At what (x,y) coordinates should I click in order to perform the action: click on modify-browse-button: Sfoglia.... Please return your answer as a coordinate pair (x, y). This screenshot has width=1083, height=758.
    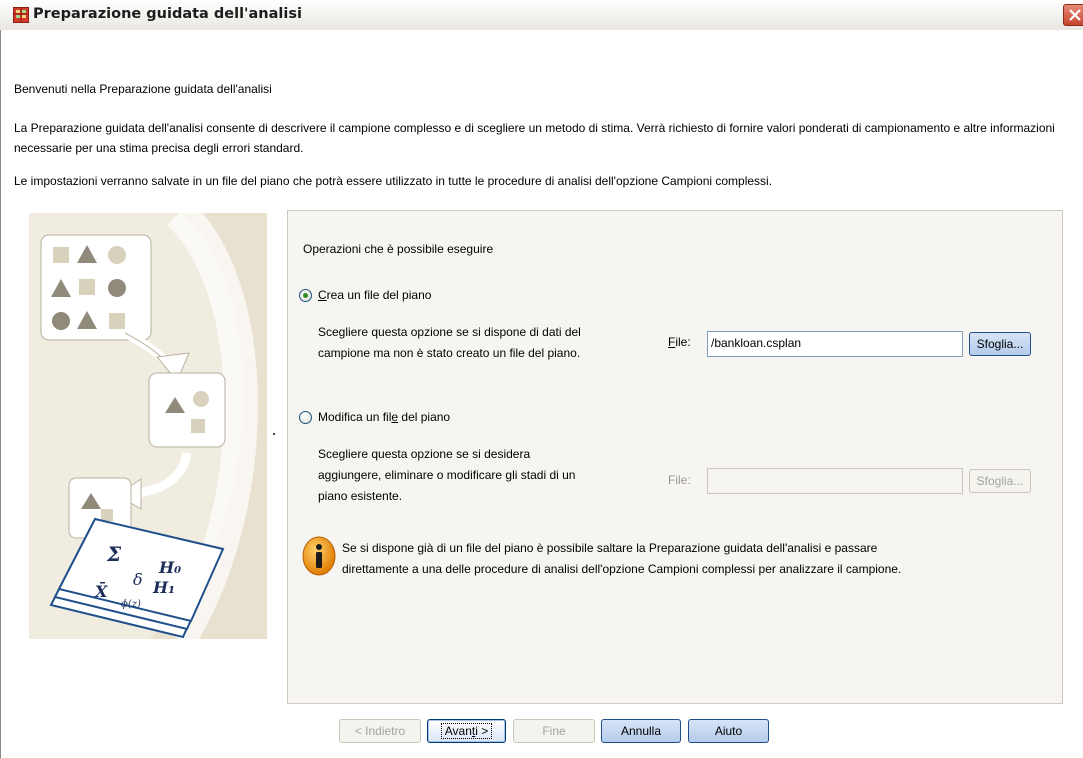
    Looking at the image, I should click on (1000, 481).